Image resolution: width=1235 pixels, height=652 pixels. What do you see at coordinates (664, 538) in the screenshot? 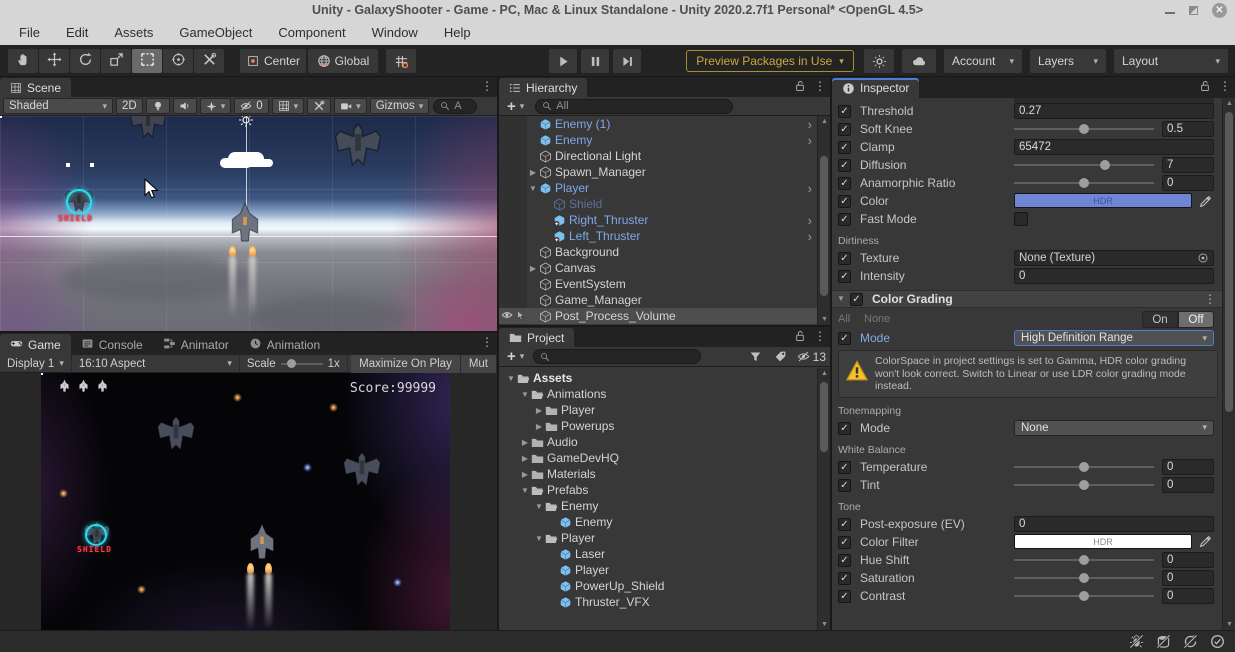
I see `project-item-player: ▼ Player` at bounding box center [664, 538].